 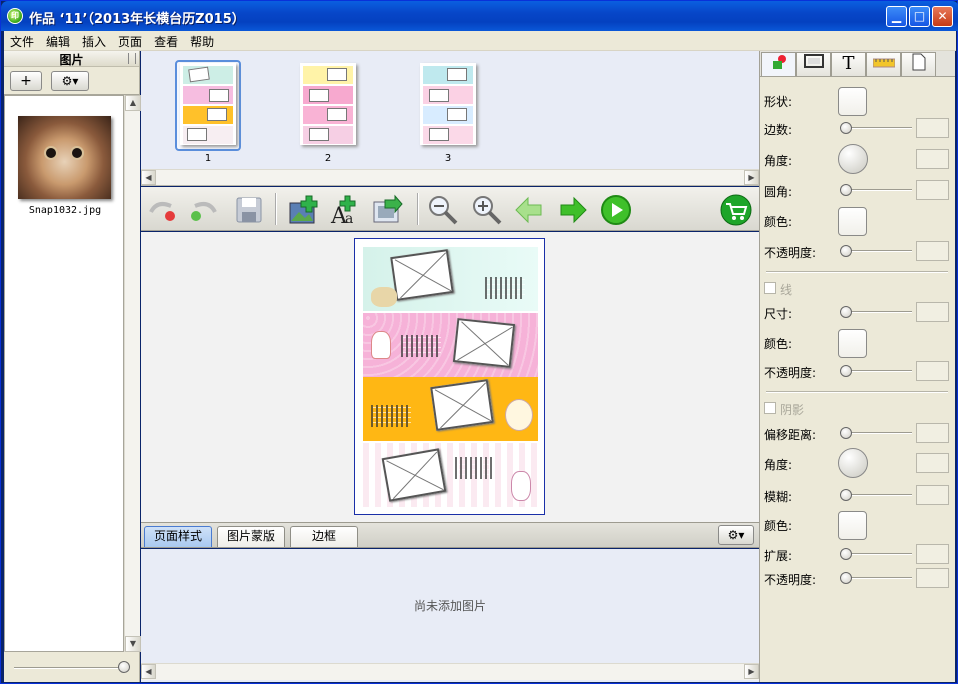 What do you see at coordinates (876, 433) in the screenshot?
I see `shadow-offset-slider` at bounding box center [876, 433].